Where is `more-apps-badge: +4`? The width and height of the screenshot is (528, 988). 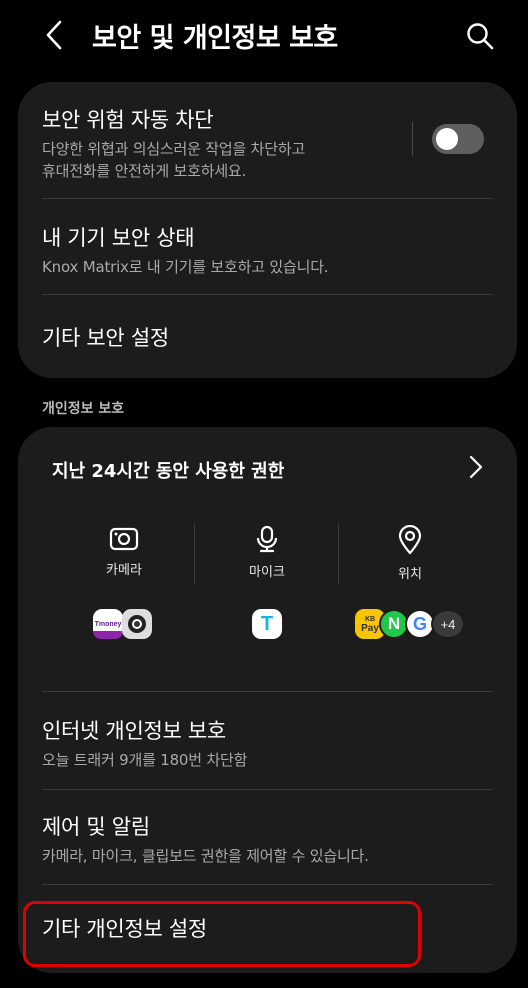
more-apps-badge: +4 is located at coordinates (448, 624).